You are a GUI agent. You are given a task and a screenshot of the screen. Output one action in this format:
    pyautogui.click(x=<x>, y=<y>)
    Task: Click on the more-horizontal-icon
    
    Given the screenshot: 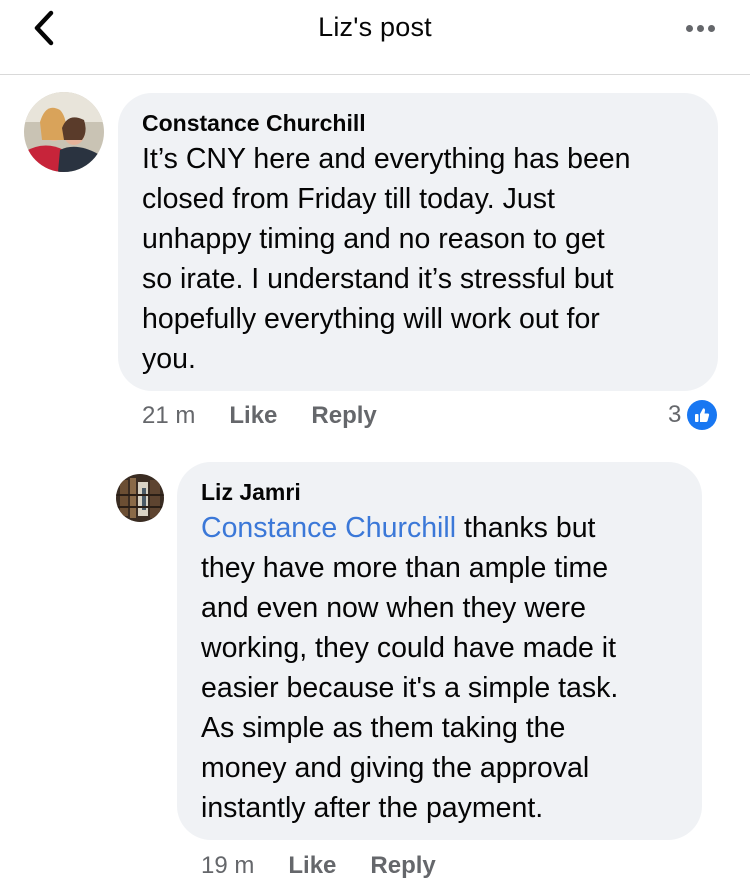 What is the action you would take?
    pyautogui.click(x=689, y=28)
    